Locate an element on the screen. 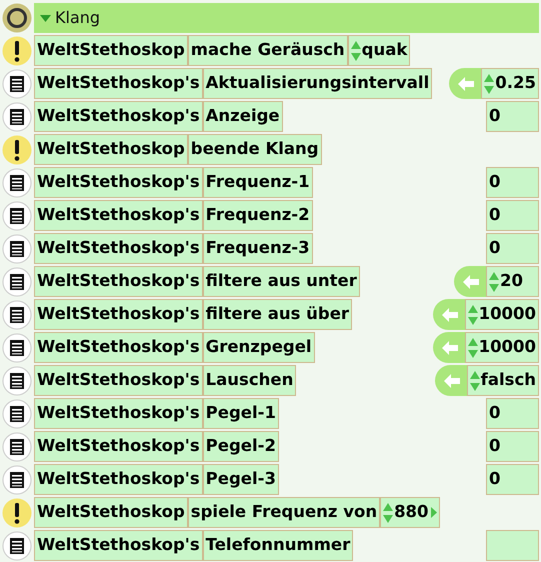 Image resolution: width=541 pixels, height=562 pixels. property-tile: Pegel-3 is located at coordinates (240, 479).